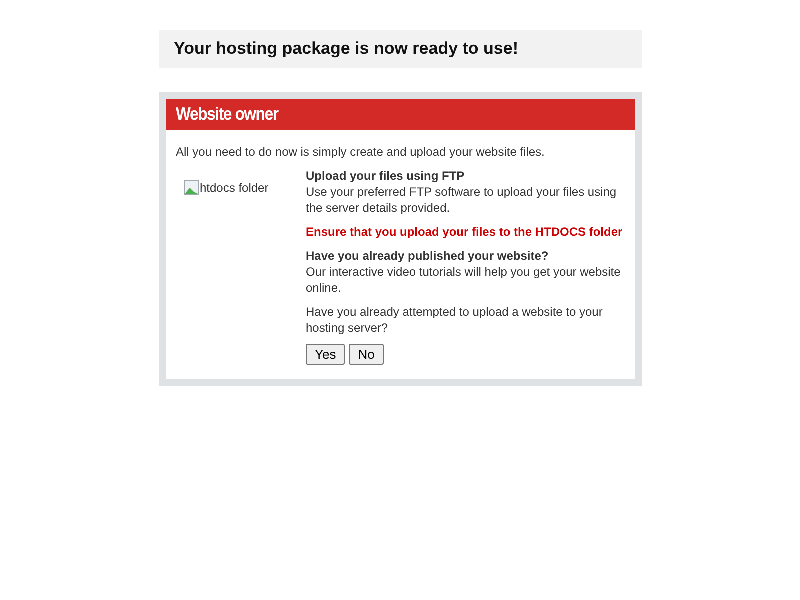 This screenshot has height=600, width=800. What do you see at coordinates (326, 354) in the screenshot?
I see `answer-button: Yes` at bounding box center [326, 354].